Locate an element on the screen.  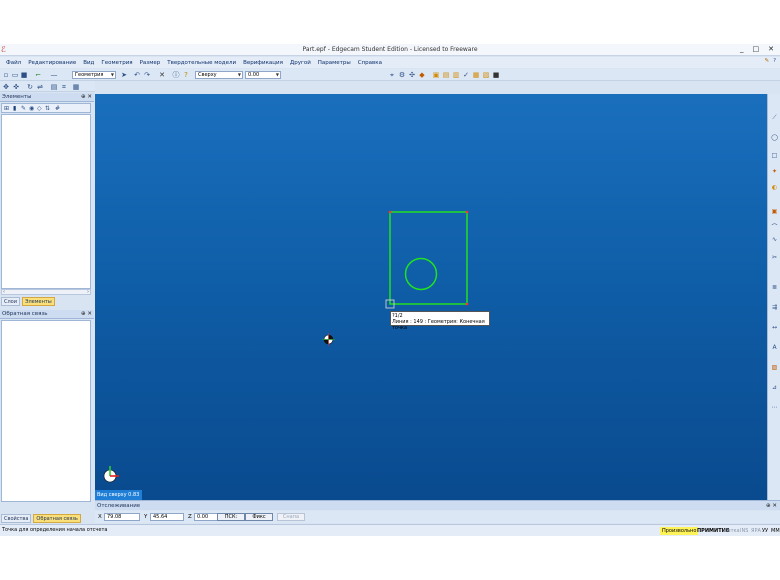
menu-edit: Редактирование is located at coordinates (52, 63).